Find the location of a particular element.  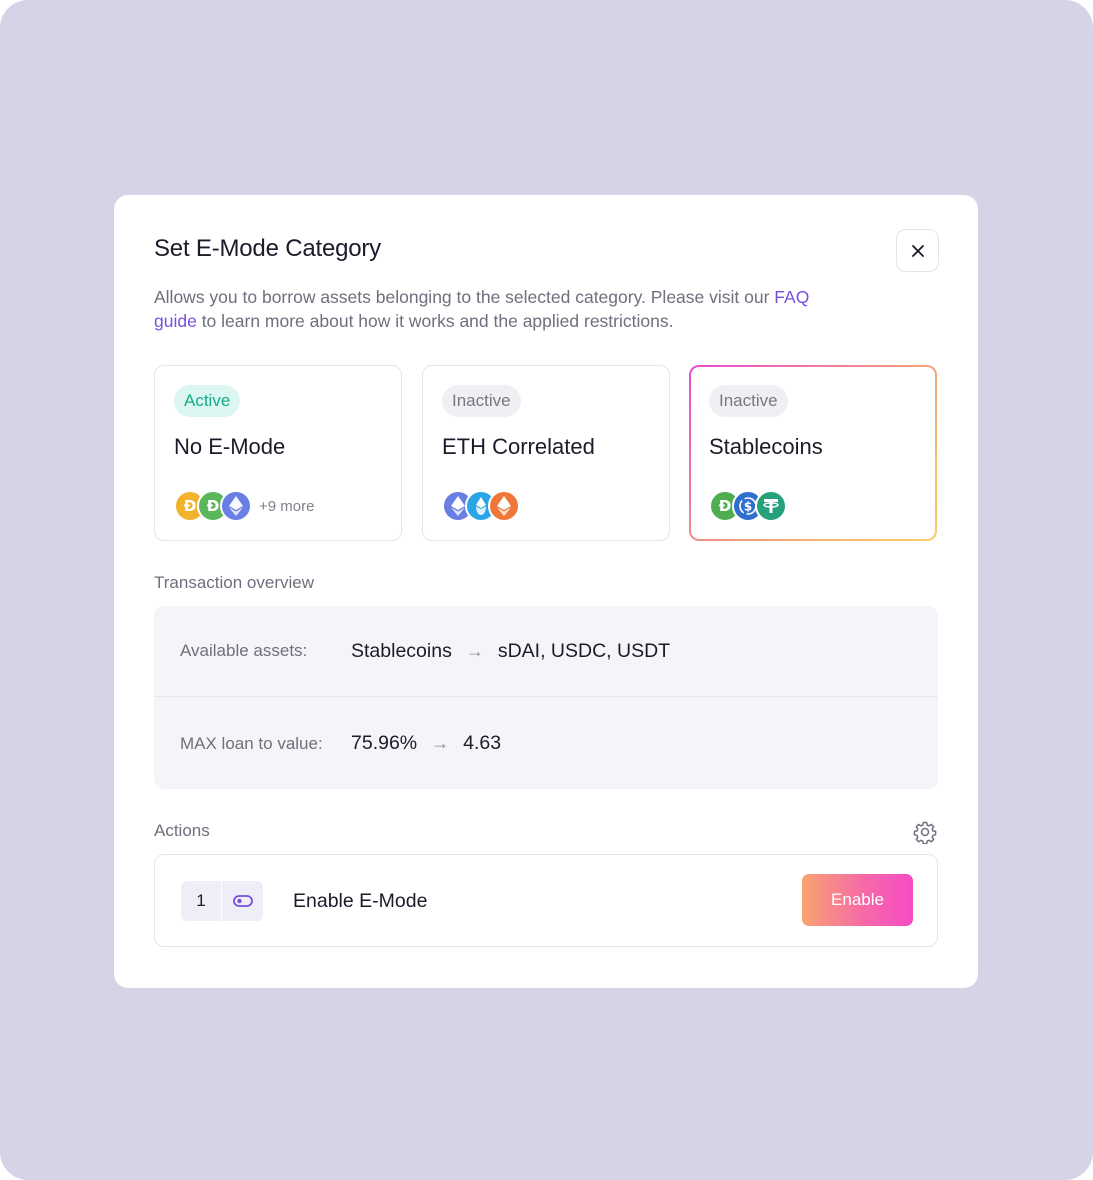

step-label: Enable E-Mode is located at coordinates (360, 901).